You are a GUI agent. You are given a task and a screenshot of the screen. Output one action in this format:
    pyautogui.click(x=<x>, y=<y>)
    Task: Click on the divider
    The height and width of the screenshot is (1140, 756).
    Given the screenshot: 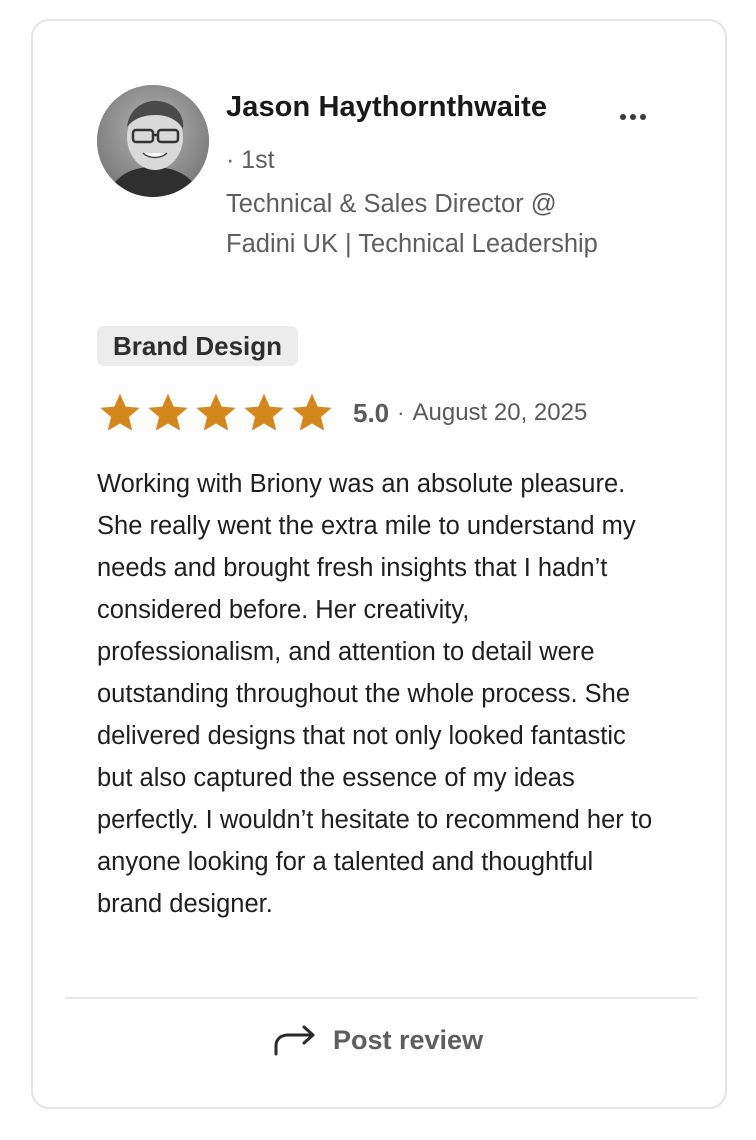 What is the action you would take?
    pyautogui.click(x=381, y=998)
    